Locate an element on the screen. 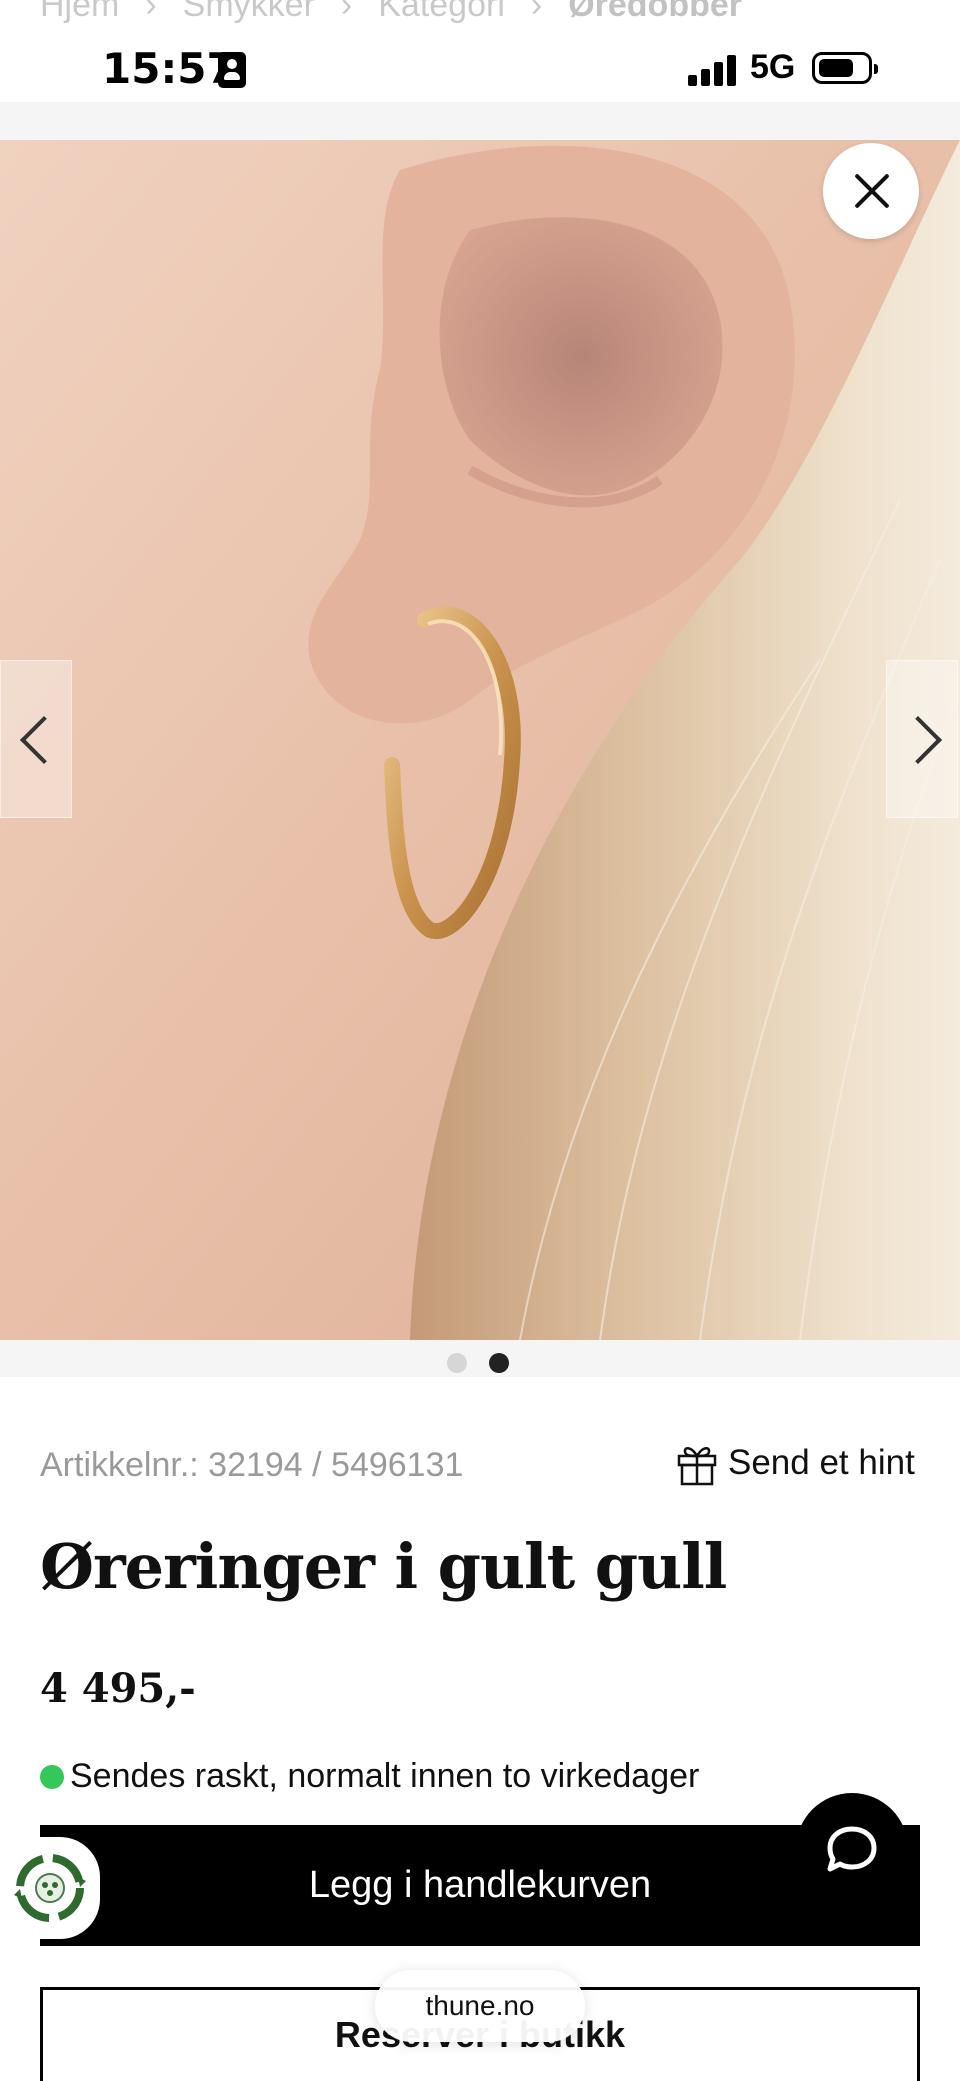  product-sku: Artikkelnr.: 32194 / 5496131 is located at coordinates (252, 1465).